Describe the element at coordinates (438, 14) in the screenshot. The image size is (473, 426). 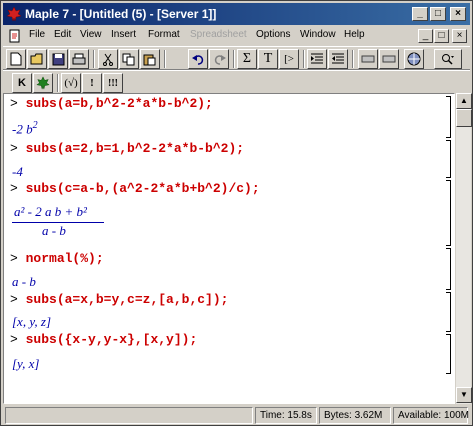
I see `maximize-button: □` at that location.